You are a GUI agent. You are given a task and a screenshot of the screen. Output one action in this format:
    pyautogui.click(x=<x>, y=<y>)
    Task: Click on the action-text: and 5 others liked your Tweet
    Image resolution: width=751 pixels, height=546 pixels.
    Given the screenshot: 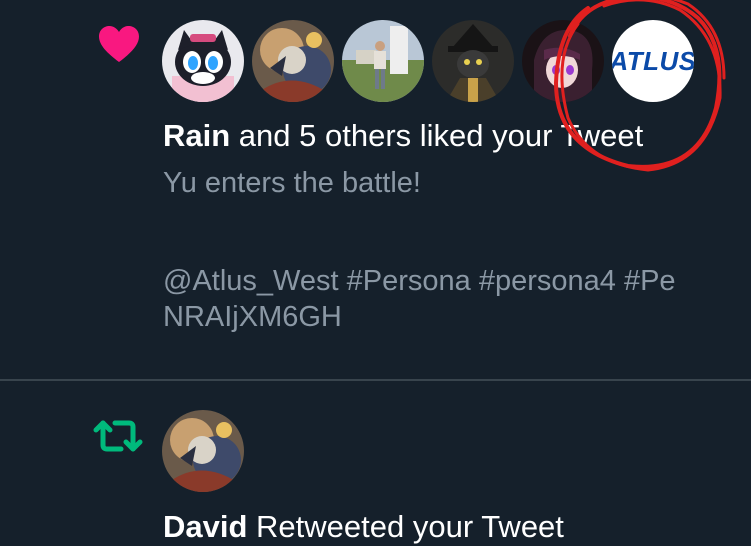 What is the action you would take?
    pyautogui.click(x=437, y=135)
    